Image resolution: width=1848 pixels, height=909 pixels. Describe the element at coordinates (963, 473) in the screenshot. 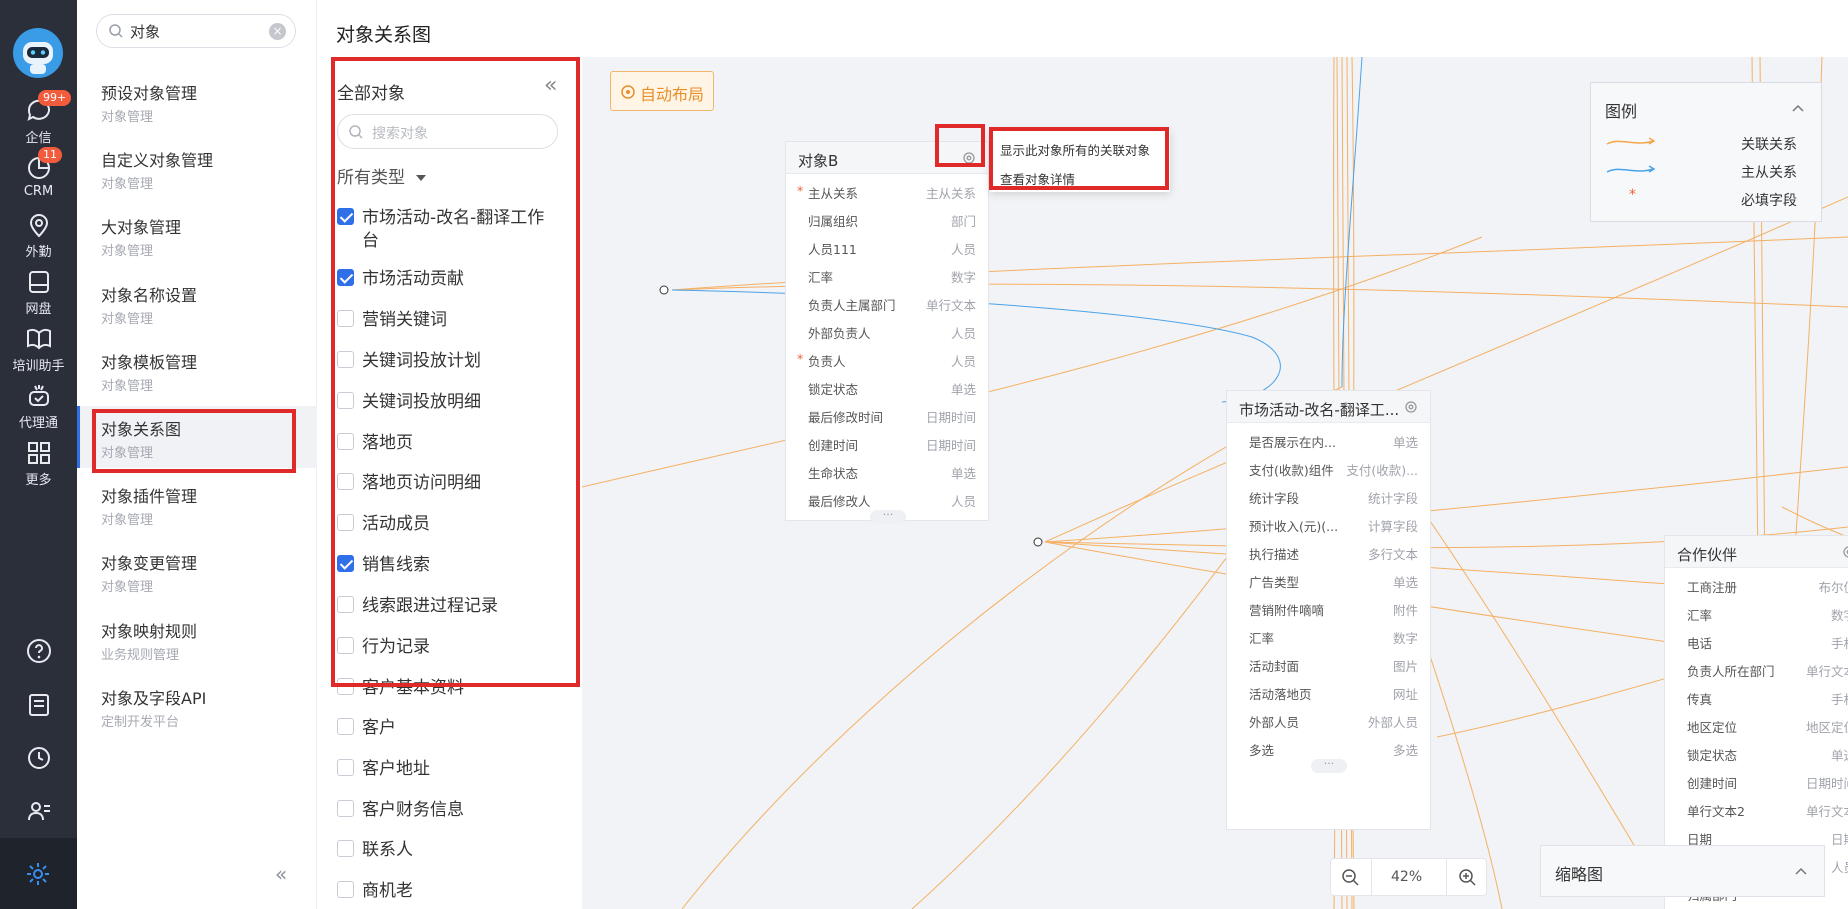

I see `field-type: 单选` at that location.